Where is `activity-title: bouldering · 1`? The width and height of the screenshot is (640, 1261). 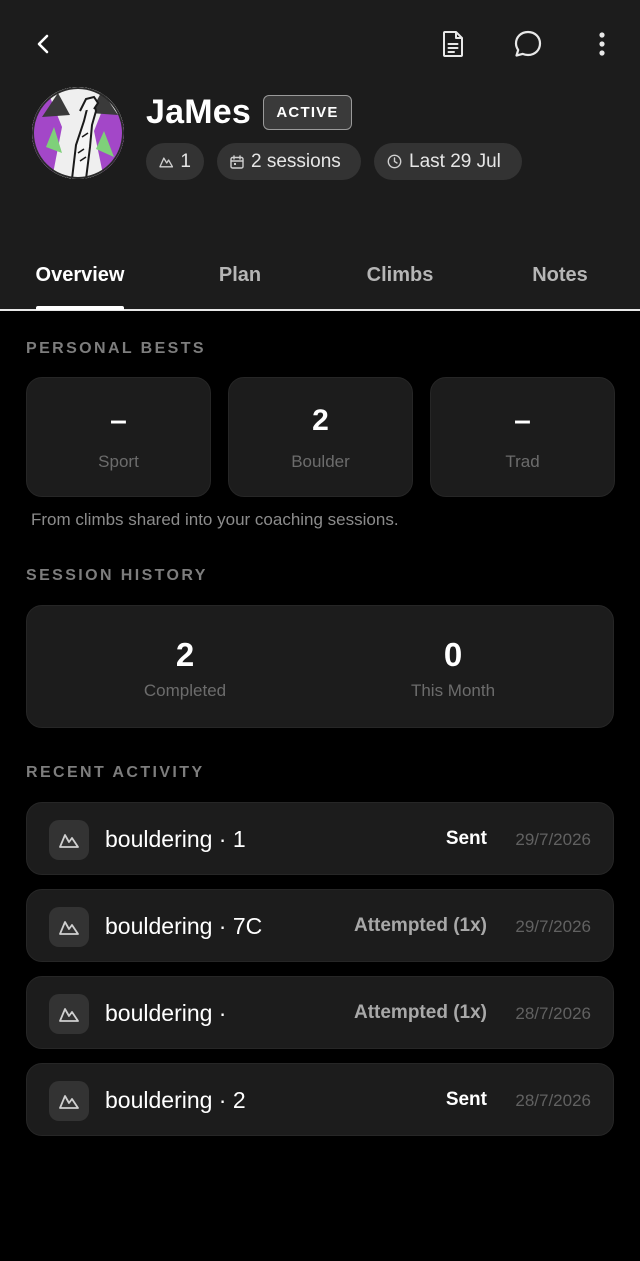 activity-title: bouldering · 1 is located at coordinates (175, 839).